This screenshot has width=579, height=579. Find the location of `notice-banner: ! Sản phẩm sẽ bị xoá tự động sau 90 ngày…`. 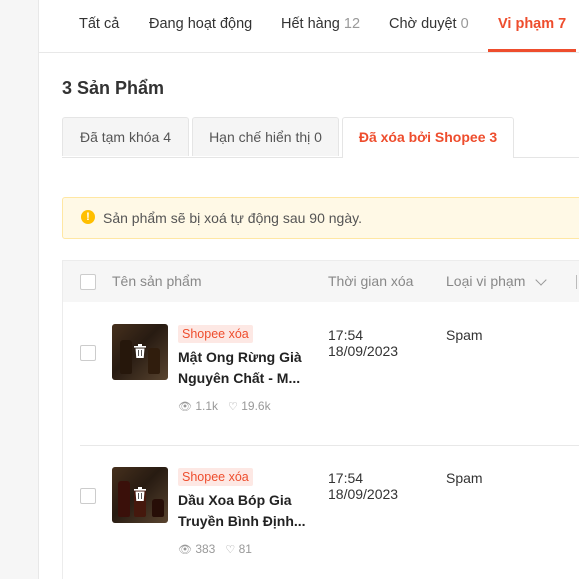

notice-banner: ! Sản phẩm sẽ bị xoá tự động sau 90 ngày… is located at coordinates (320, 218).